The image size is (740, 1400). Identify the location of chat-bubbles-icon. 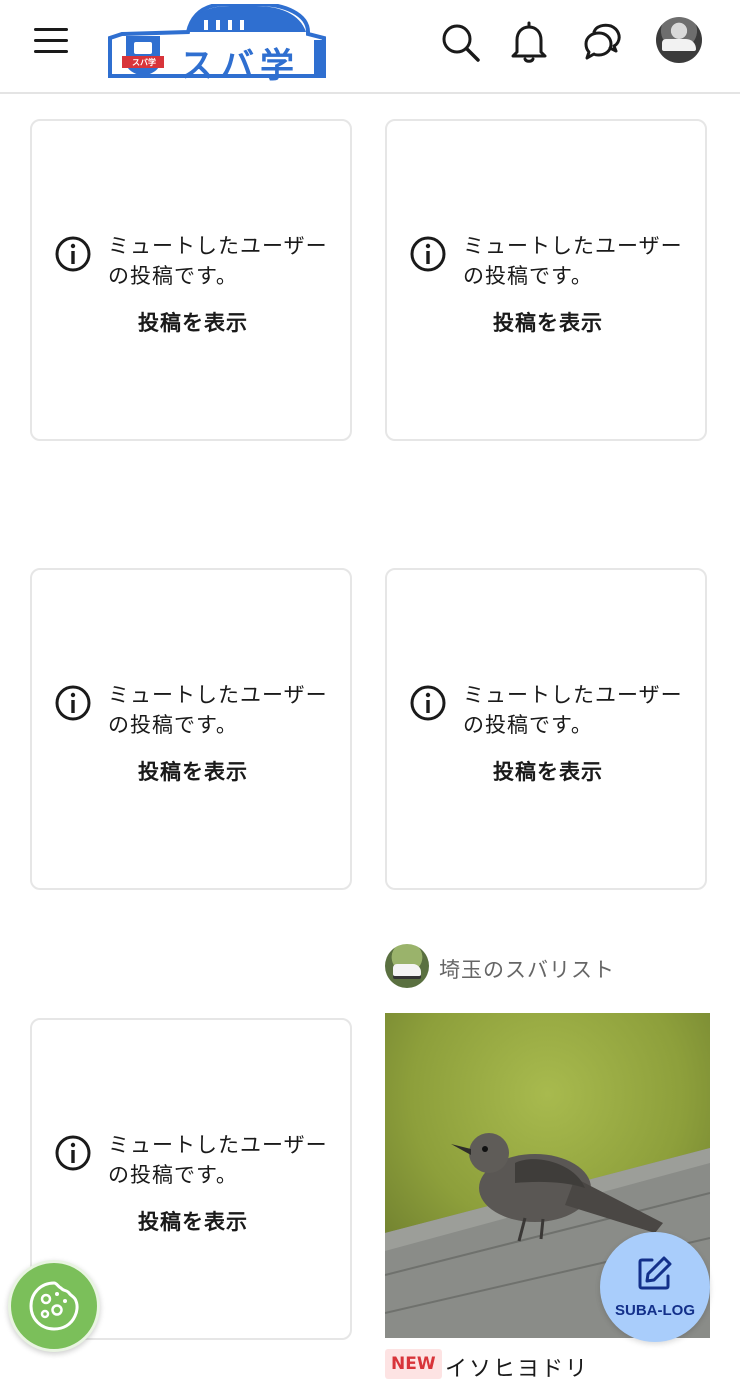
(602, 42).